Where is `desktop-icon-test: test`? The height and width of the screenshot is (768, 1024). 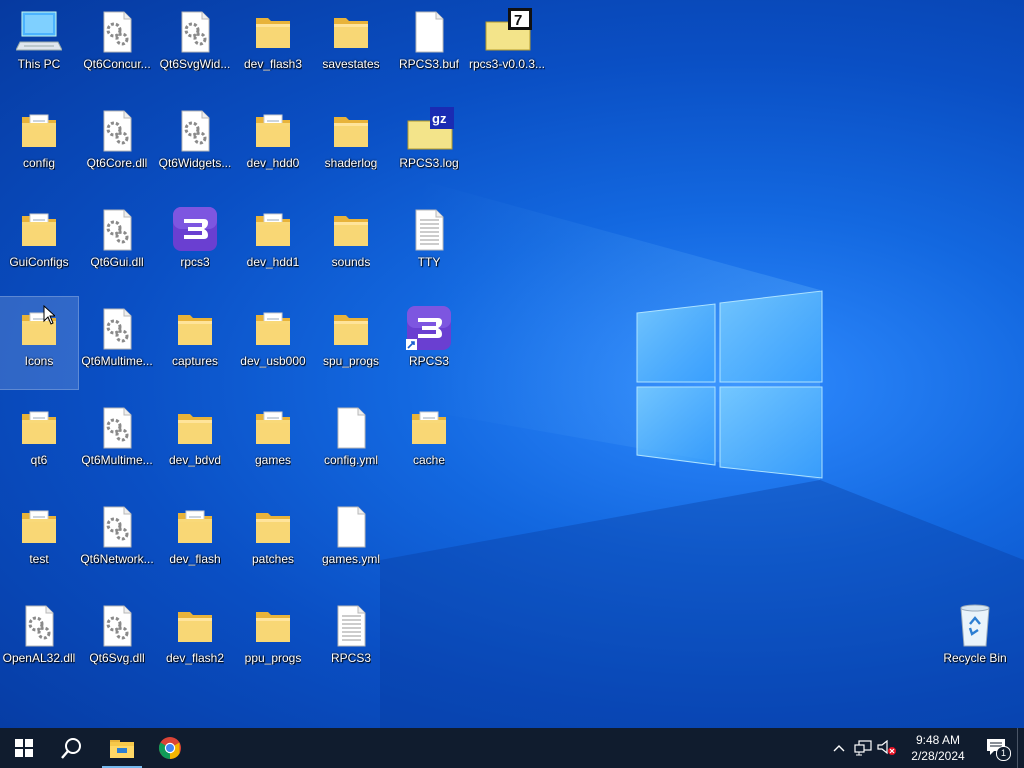
desktop-icon-test: test is located at coordinates (39, 541).